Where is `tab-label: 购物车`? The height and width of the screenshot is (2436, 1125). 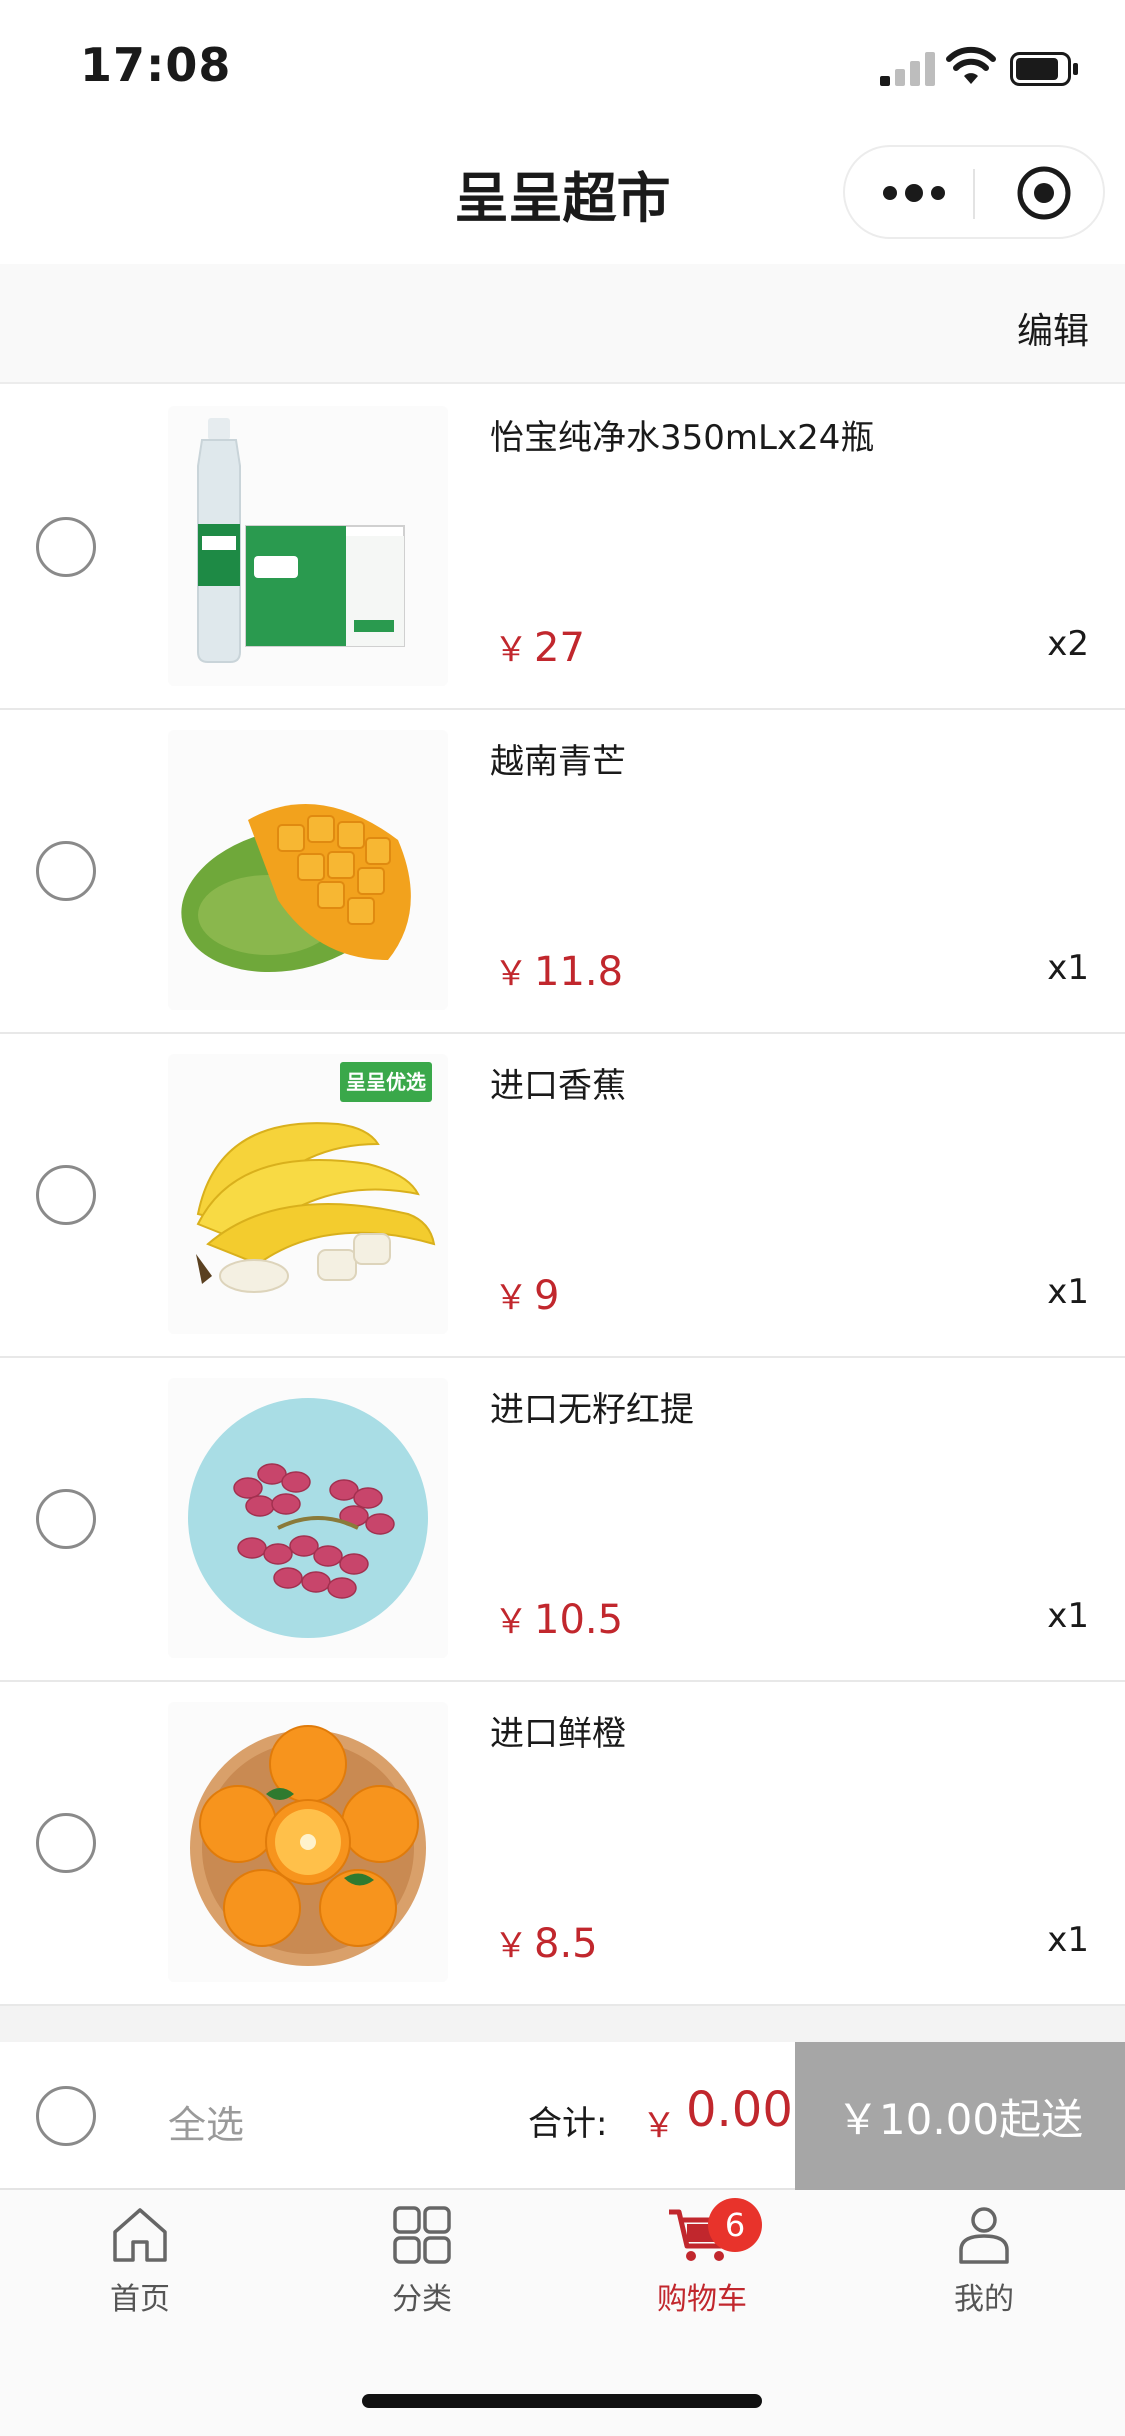
tab-label: 购物车 is located at coordinates (702, 2299).